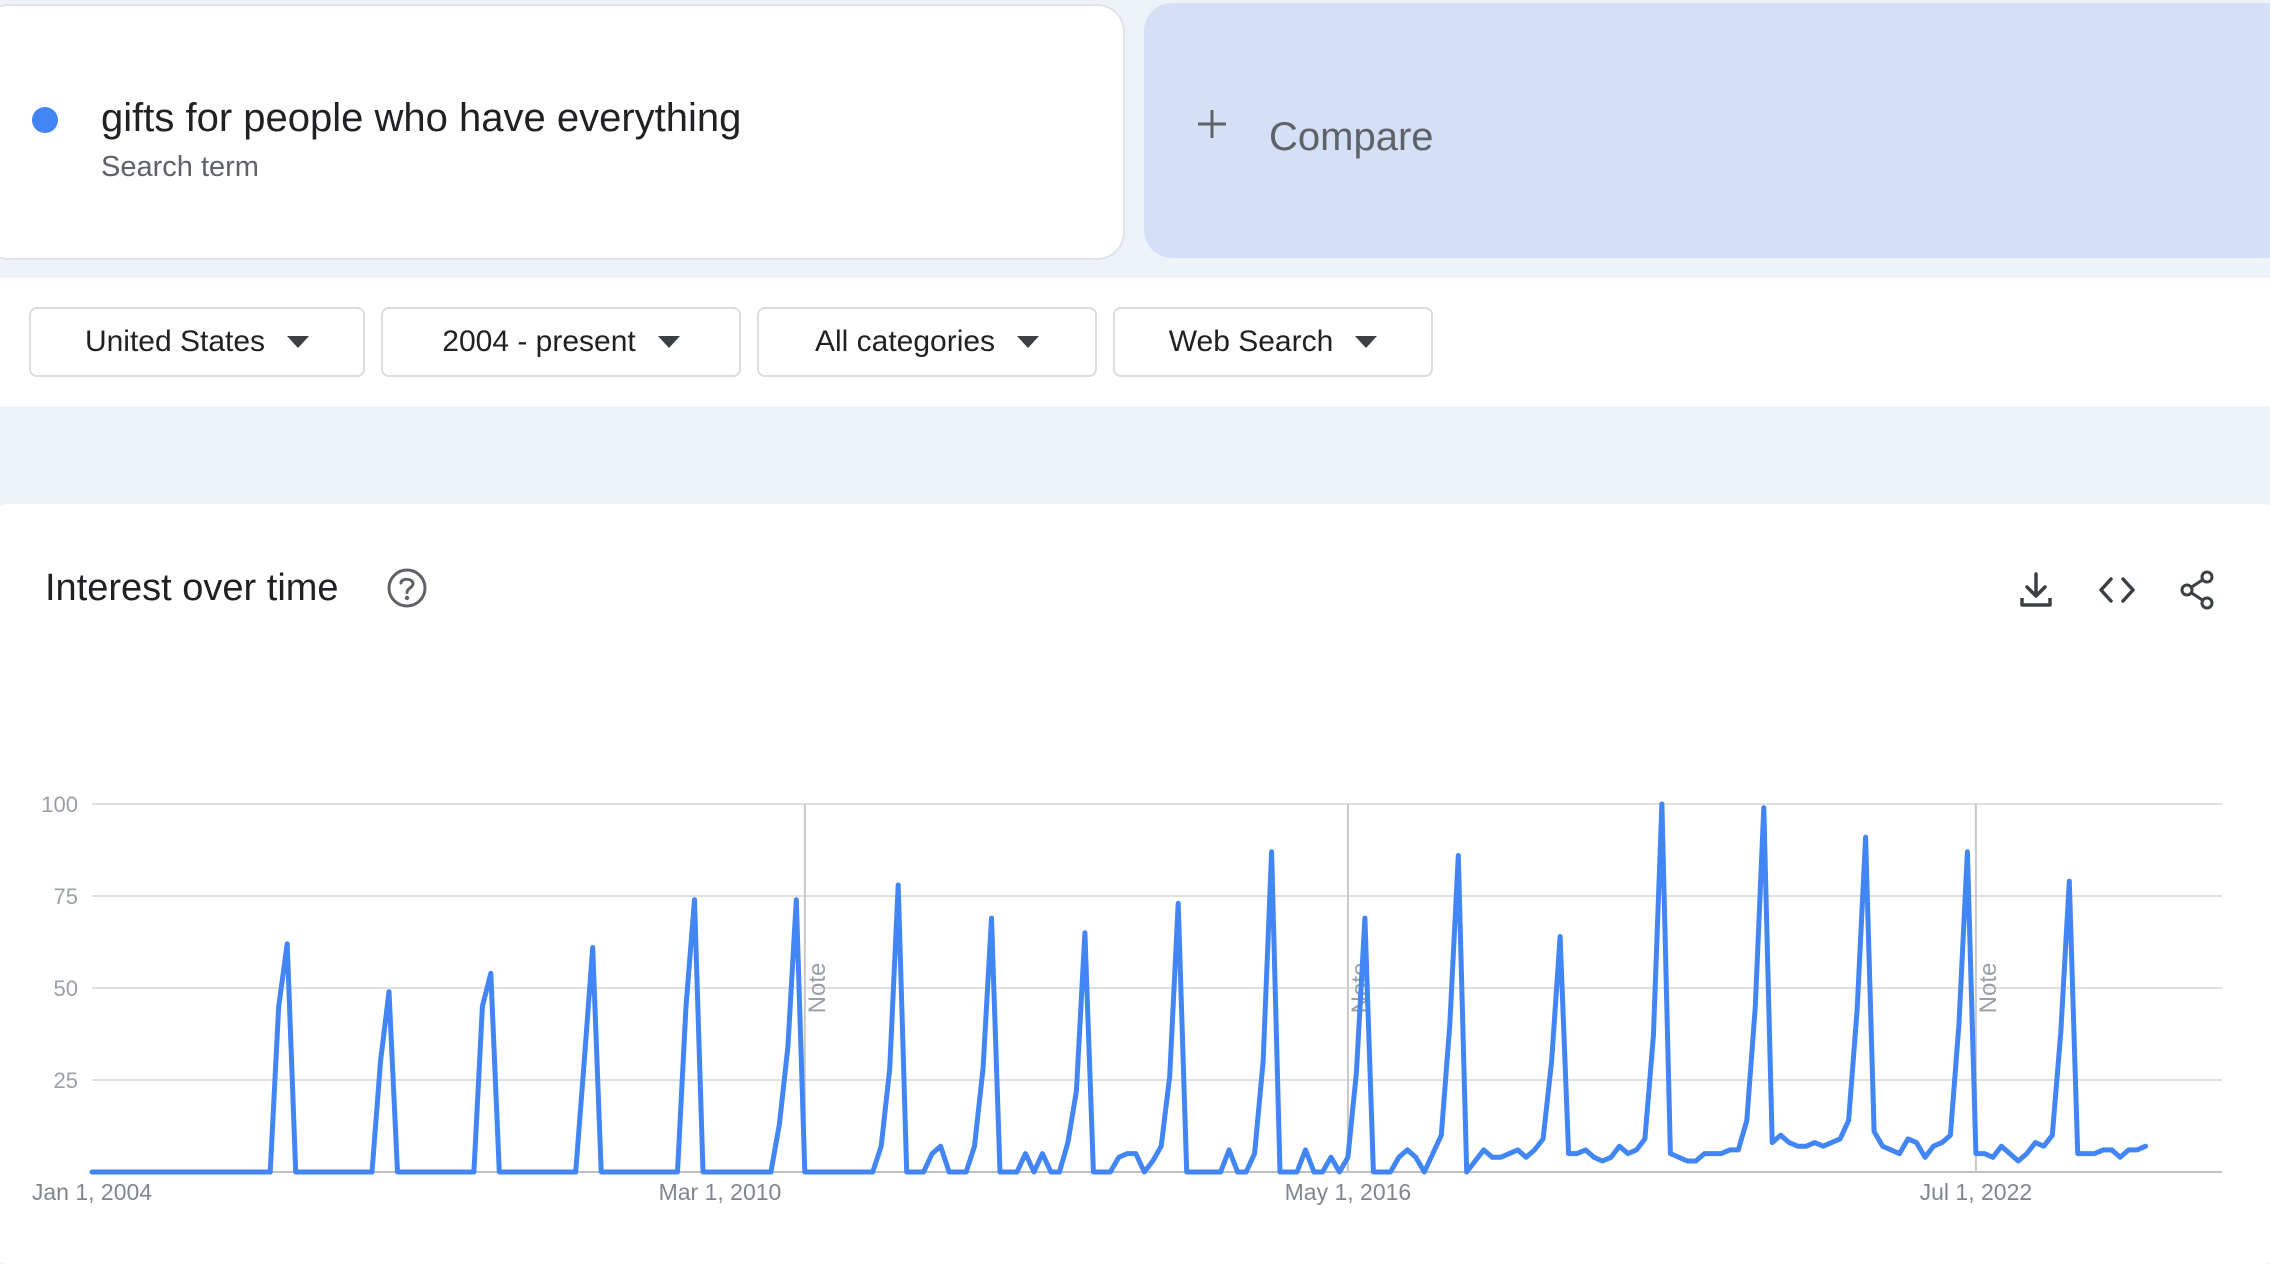  Describe the element at coordinates (59, 804) in the screenshot. I see `y-tick-label: 100` at that location.